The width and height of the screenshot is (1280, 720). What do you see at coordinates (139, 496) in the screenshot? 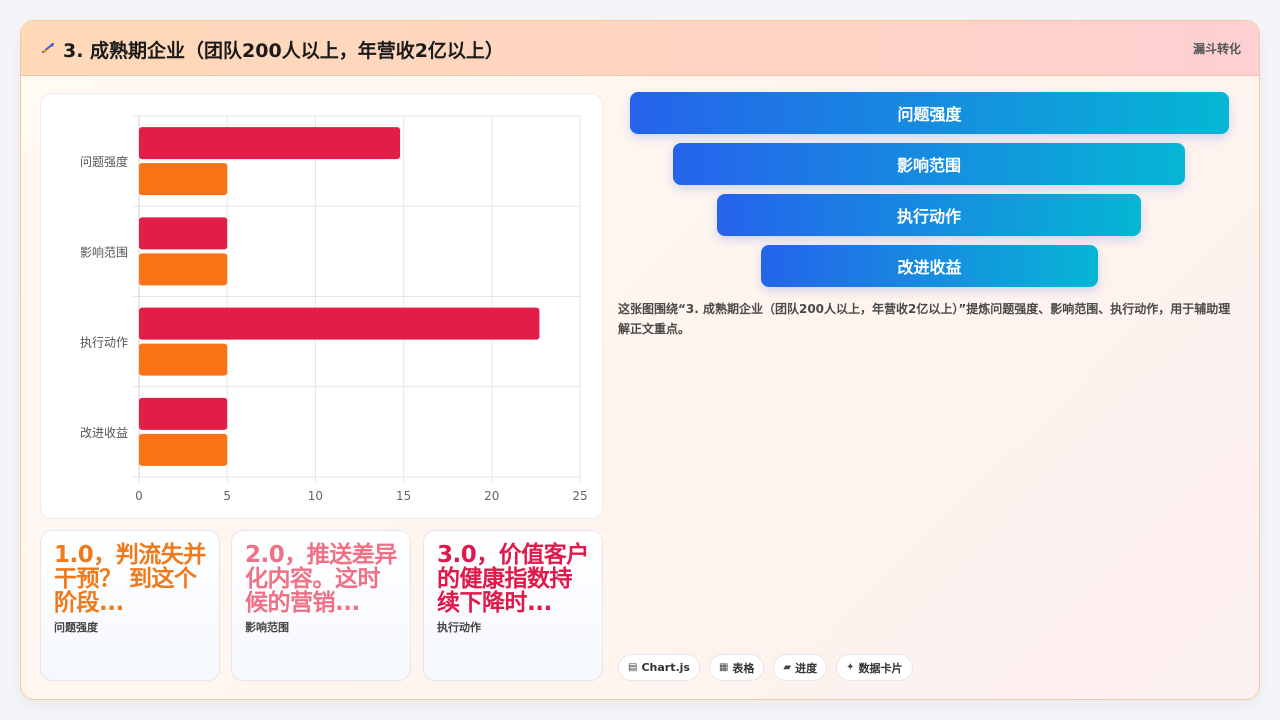
I see `x-tick-label: 0` at bounding box center [139, 496].